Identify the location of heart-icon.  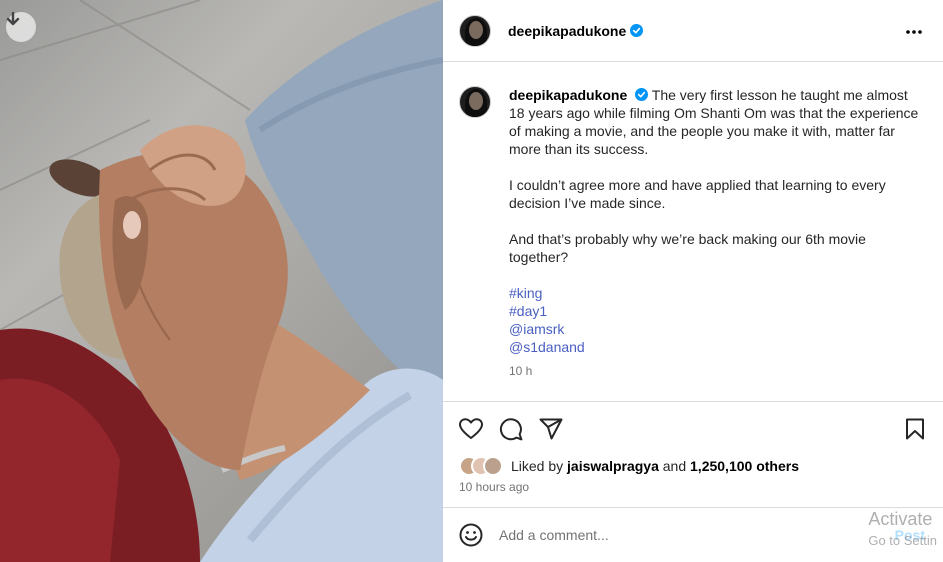
(471, 428).